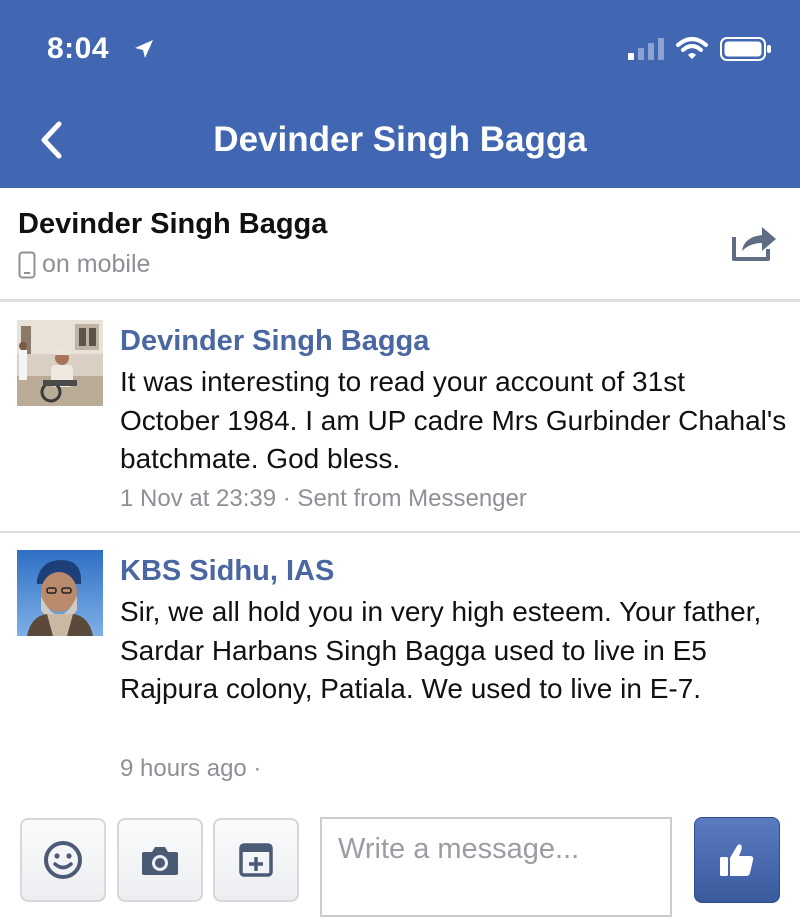 Image resolution: width=800 pixels, height=921 pixels. Describe the element at coordinates (274, 341) in the screenshot. I see `sender-name: Devinder Singh Bagga` at that location.